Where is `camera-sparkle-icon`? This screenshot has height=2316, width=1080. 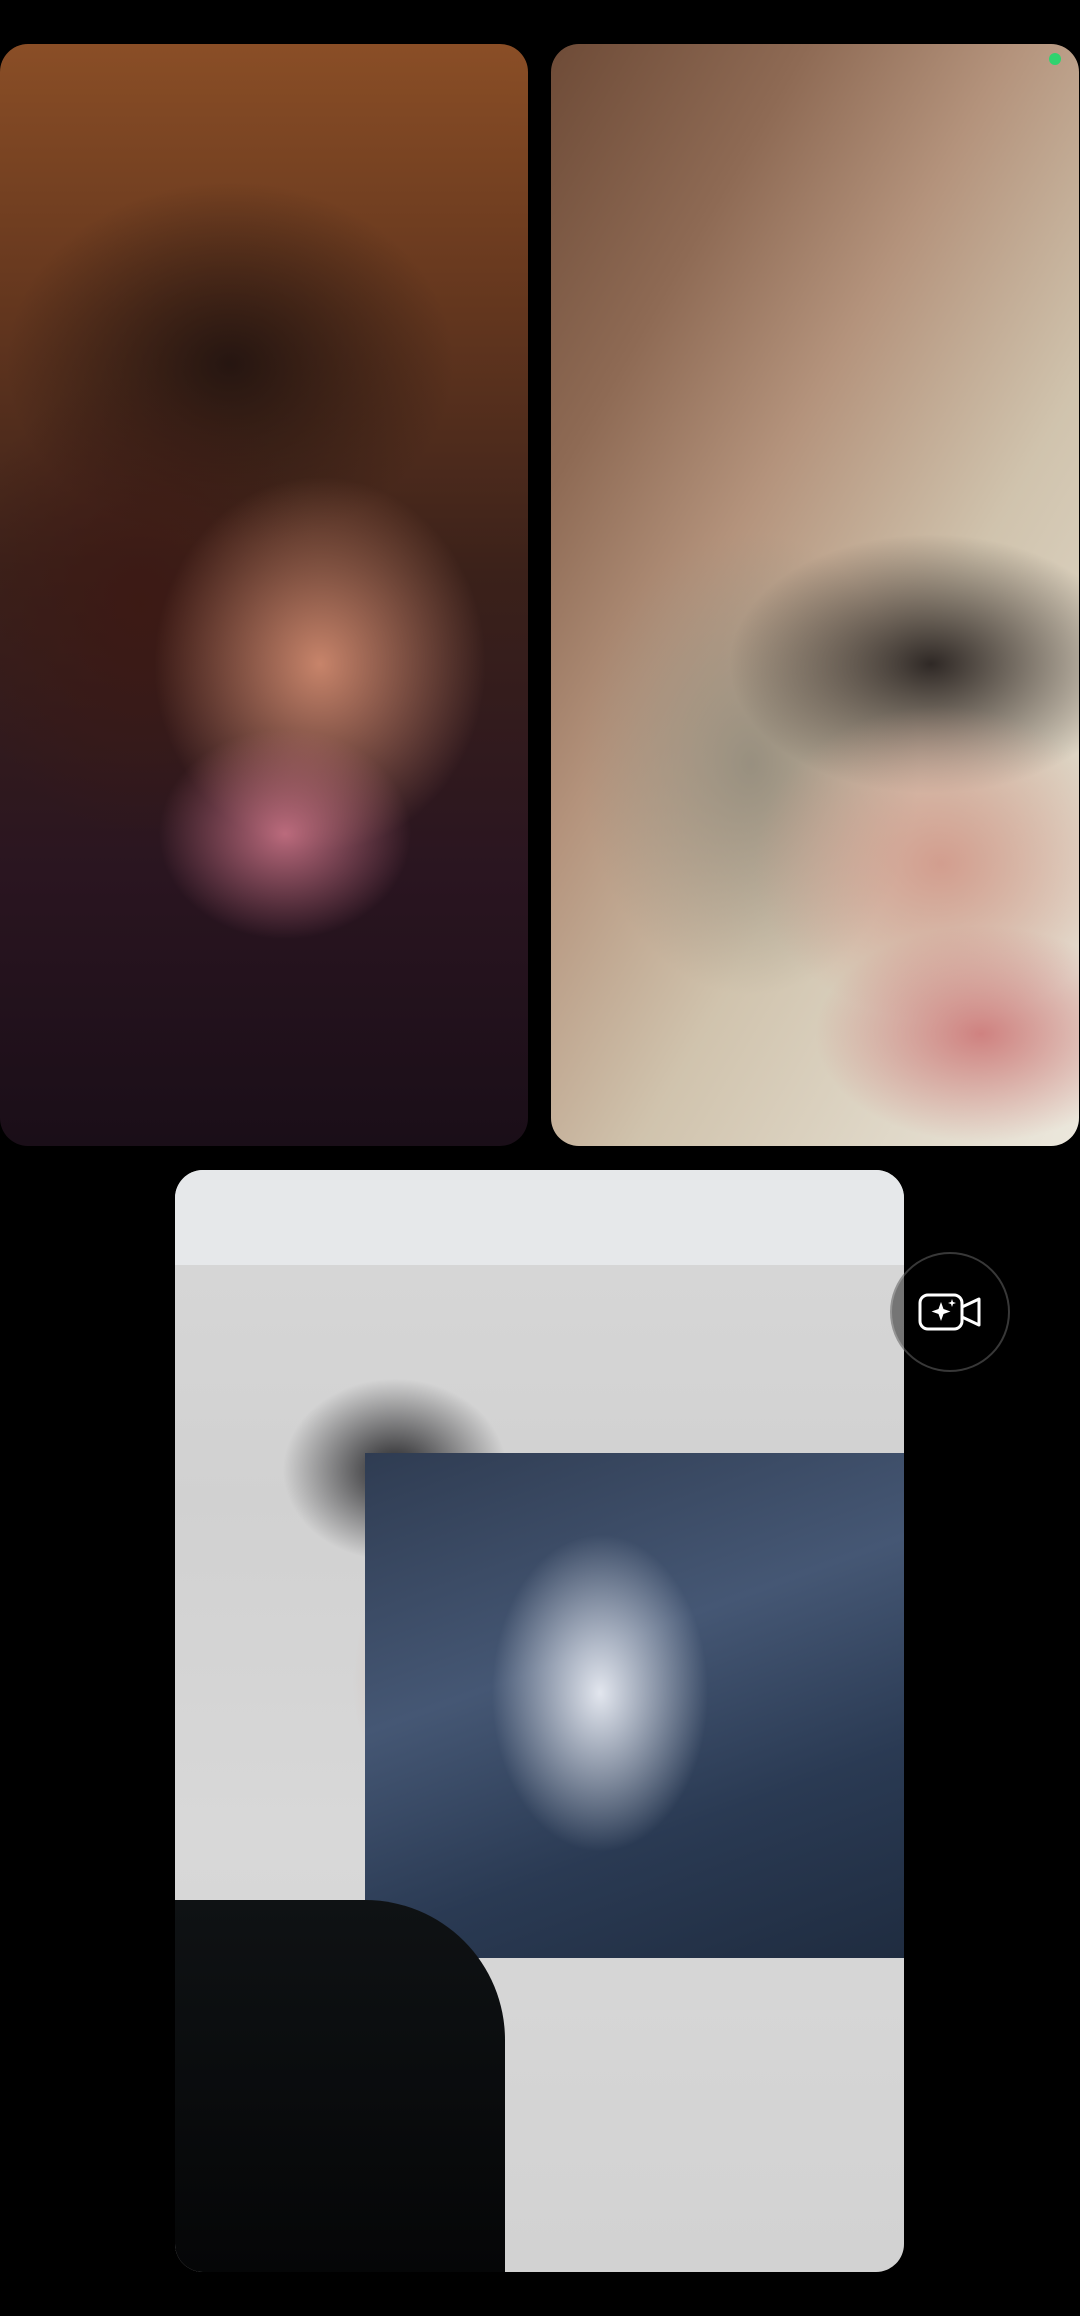
camera-sparkle-icon is located at coordinates (949, 1312).